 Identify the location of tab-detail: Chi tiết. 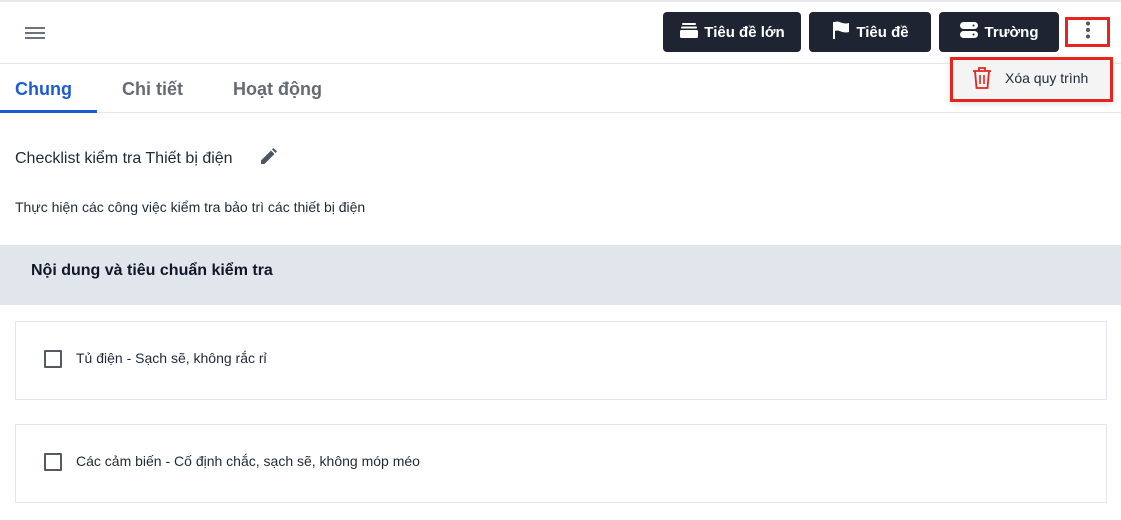
(152, 89).